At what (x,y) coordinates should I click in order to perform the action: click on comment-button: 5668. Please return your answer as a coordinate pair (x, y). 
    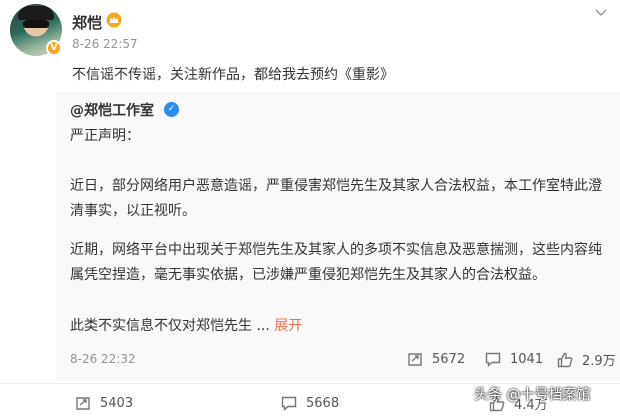
    Looking at the image, I should click on (309, 403).